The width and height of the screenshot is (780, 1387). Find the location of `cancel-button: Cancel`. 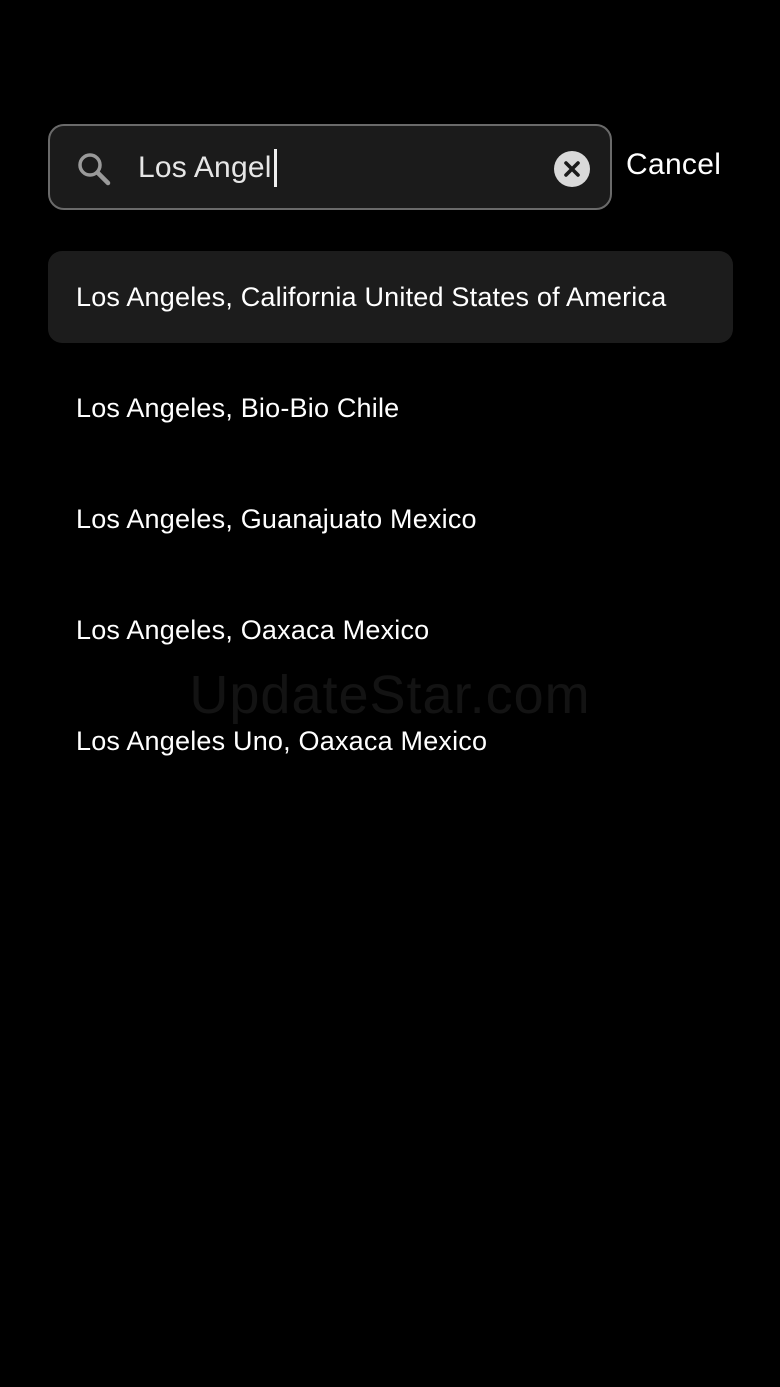

cancel-button: Cancel is located at coordinates (673, 165).